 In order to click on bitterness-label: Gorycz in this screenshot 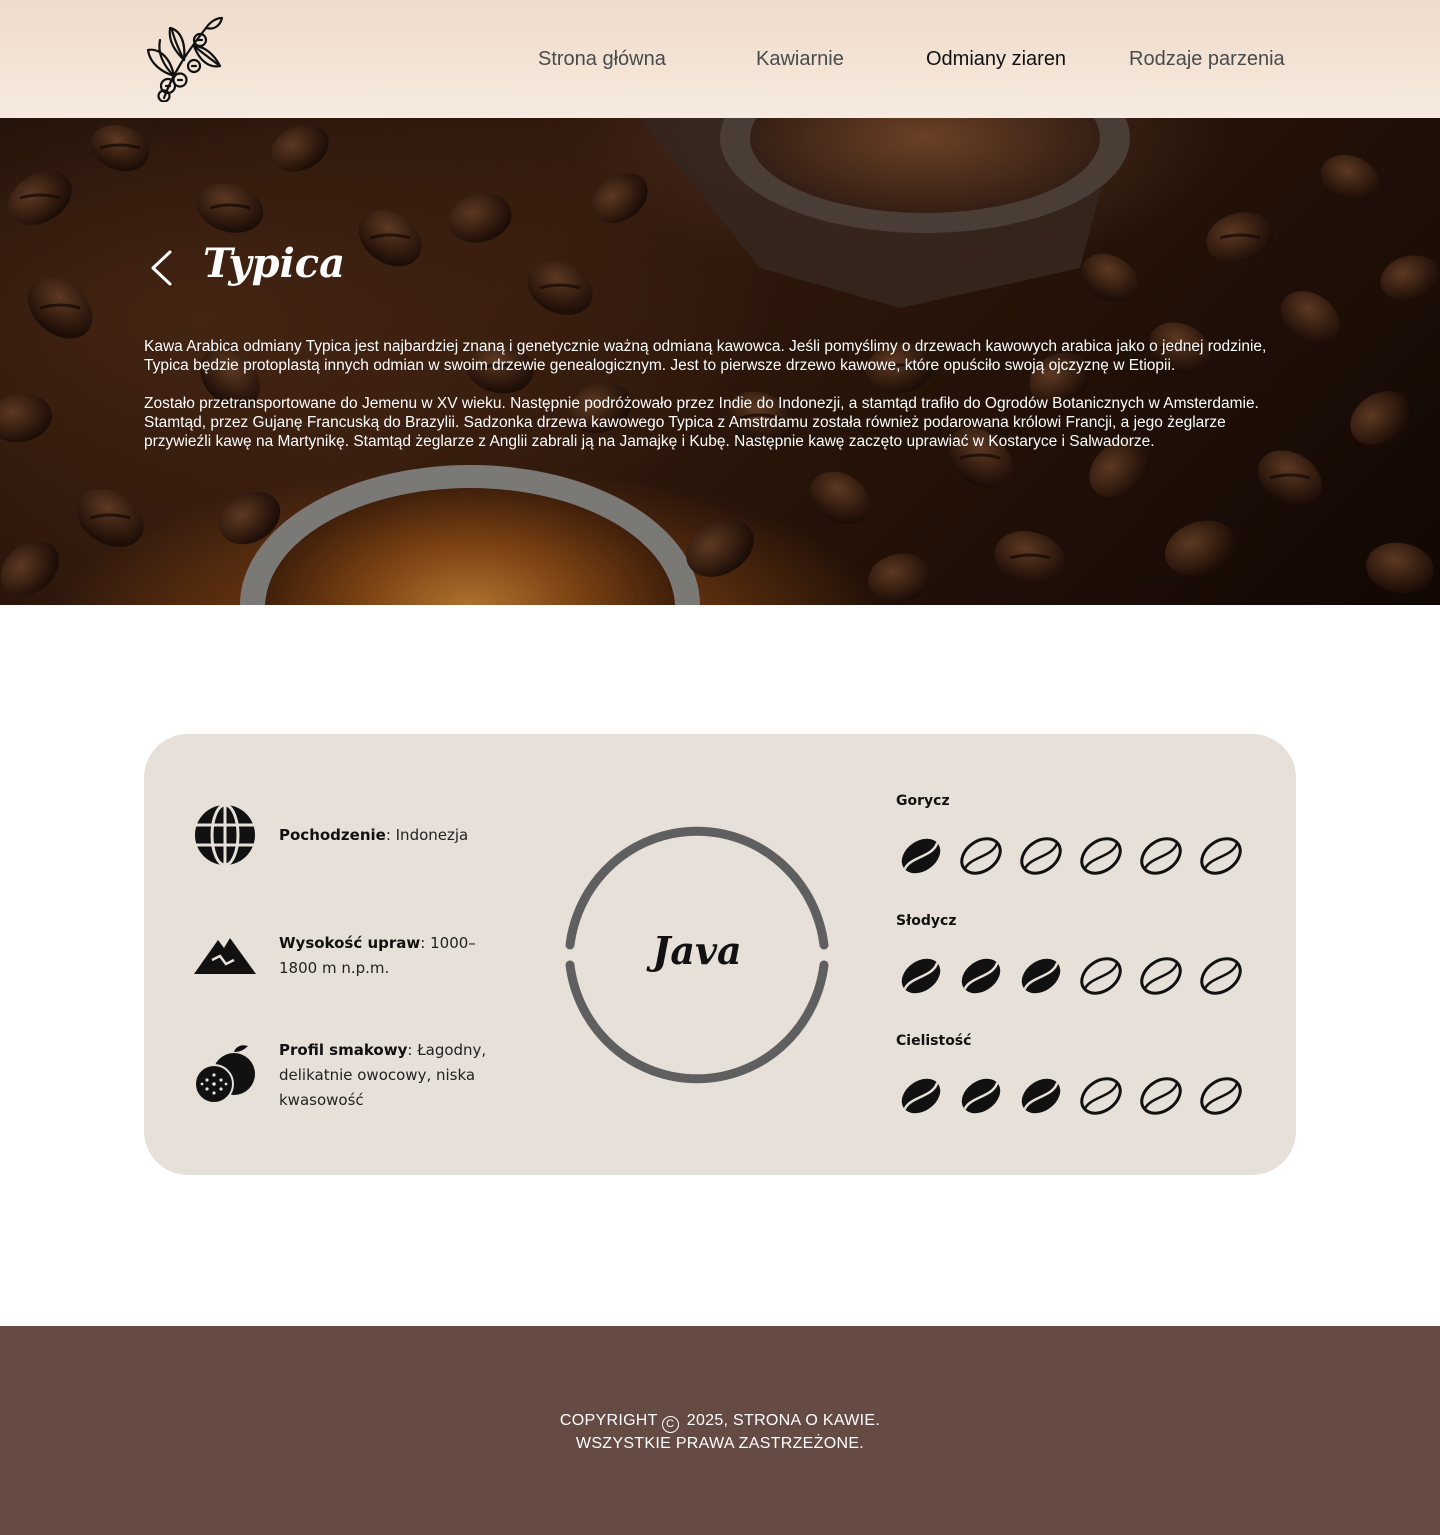, I will do `click(923, 801)`.